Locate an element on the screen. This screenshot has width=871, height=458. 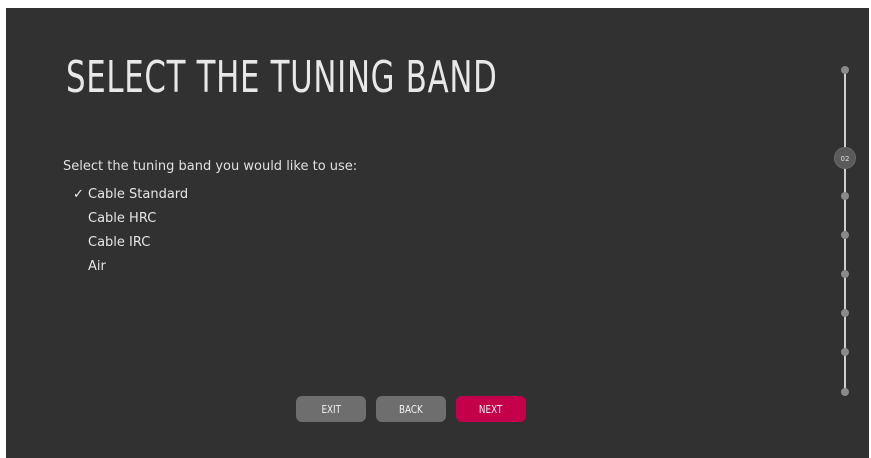
current-step-marker: 02 is located at coordinates (845, 158).